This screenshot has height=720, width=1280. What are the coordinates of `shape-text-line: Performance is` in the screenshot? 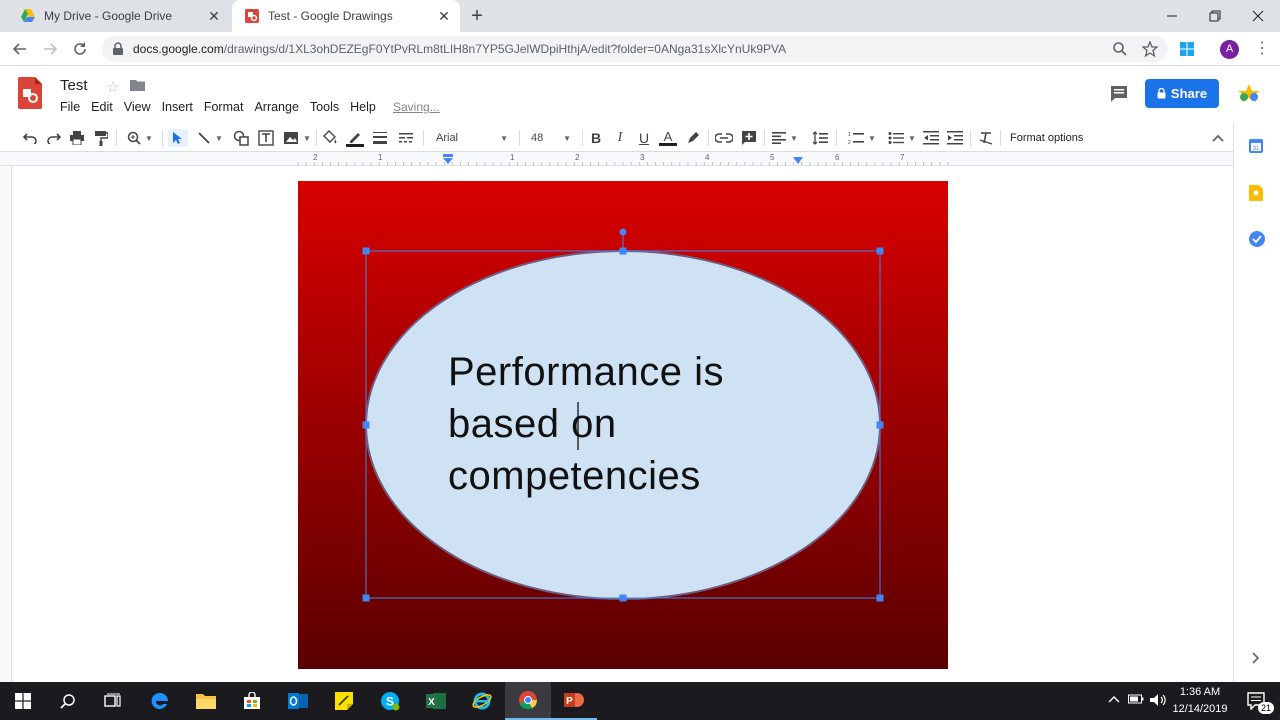 It's located at (586, 372).